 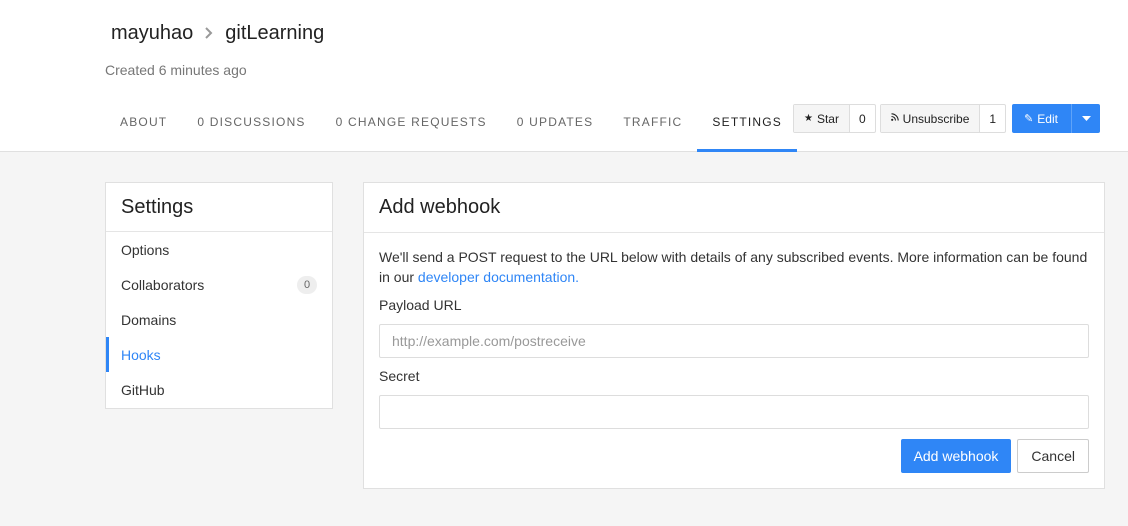 What do you see at coordinates (1047, 118) in the screenshot?
I see `edit-label: Edit` at bounding box center [1047, 118].